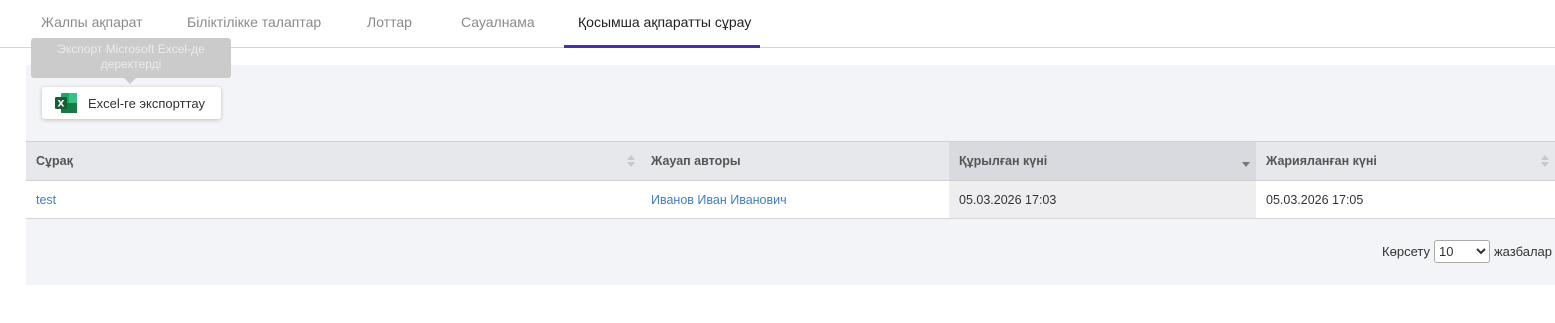 This screenshot has height=323, width=1555. I want to click on column-header-answer-author: Жауап авторы, so click(795, 161).